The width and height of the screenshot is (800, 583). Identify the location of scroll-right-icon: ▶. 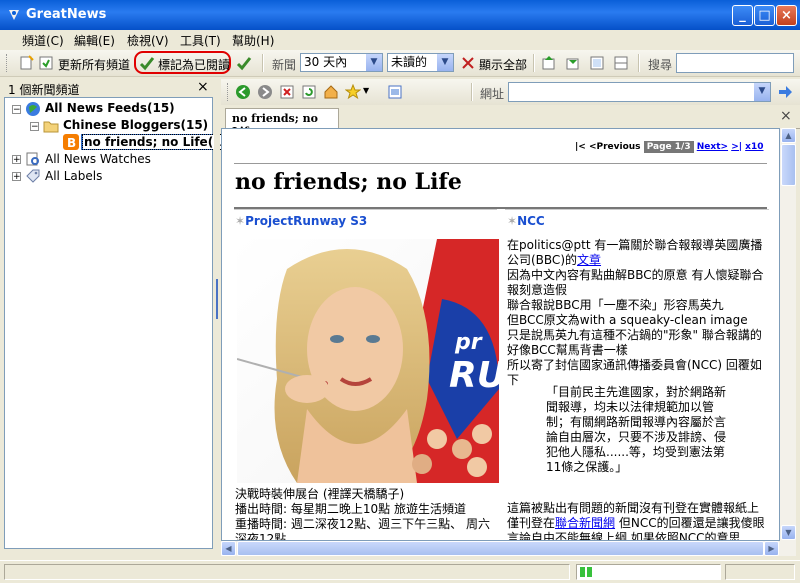
(771, 548).